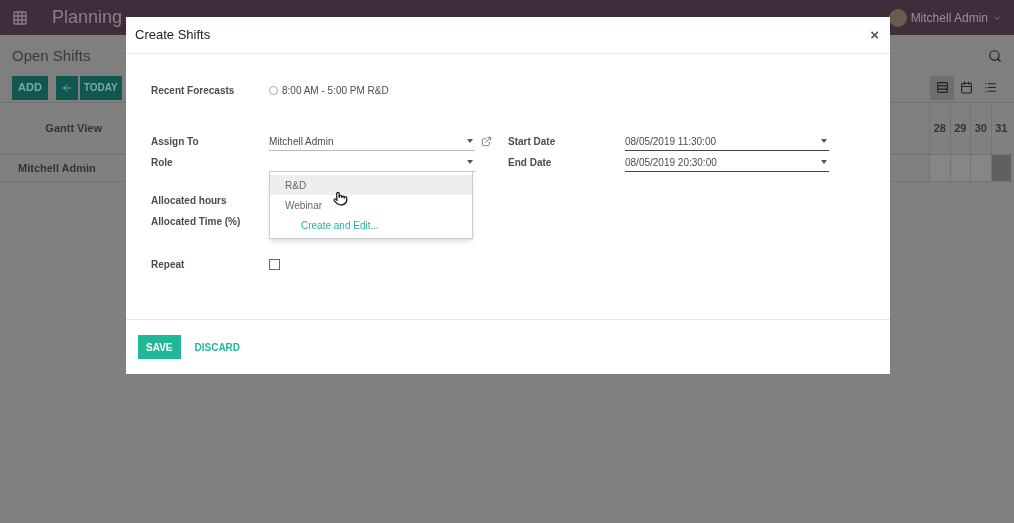 The width and height of the screenshot is (1014, 523). I want to click on field-label: Assign To, so click(175, 142).